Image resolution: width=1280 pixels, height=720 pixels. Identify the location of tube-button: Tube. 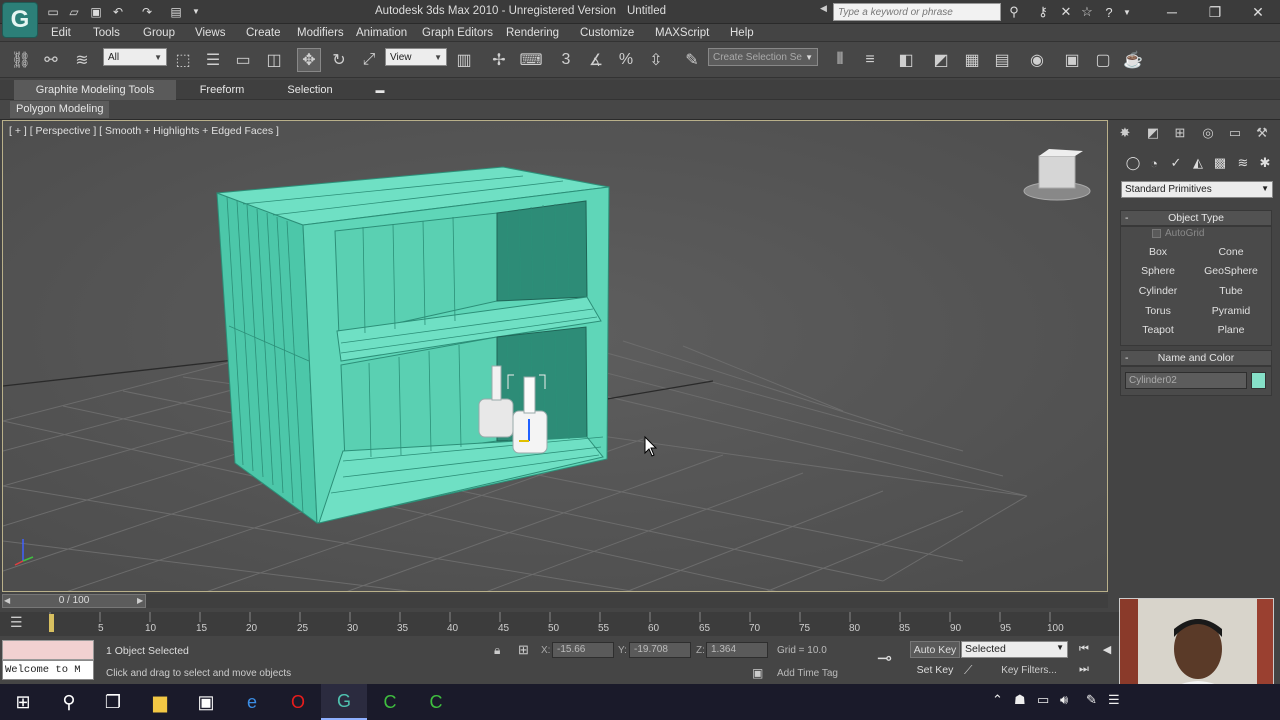
(1231, 291).